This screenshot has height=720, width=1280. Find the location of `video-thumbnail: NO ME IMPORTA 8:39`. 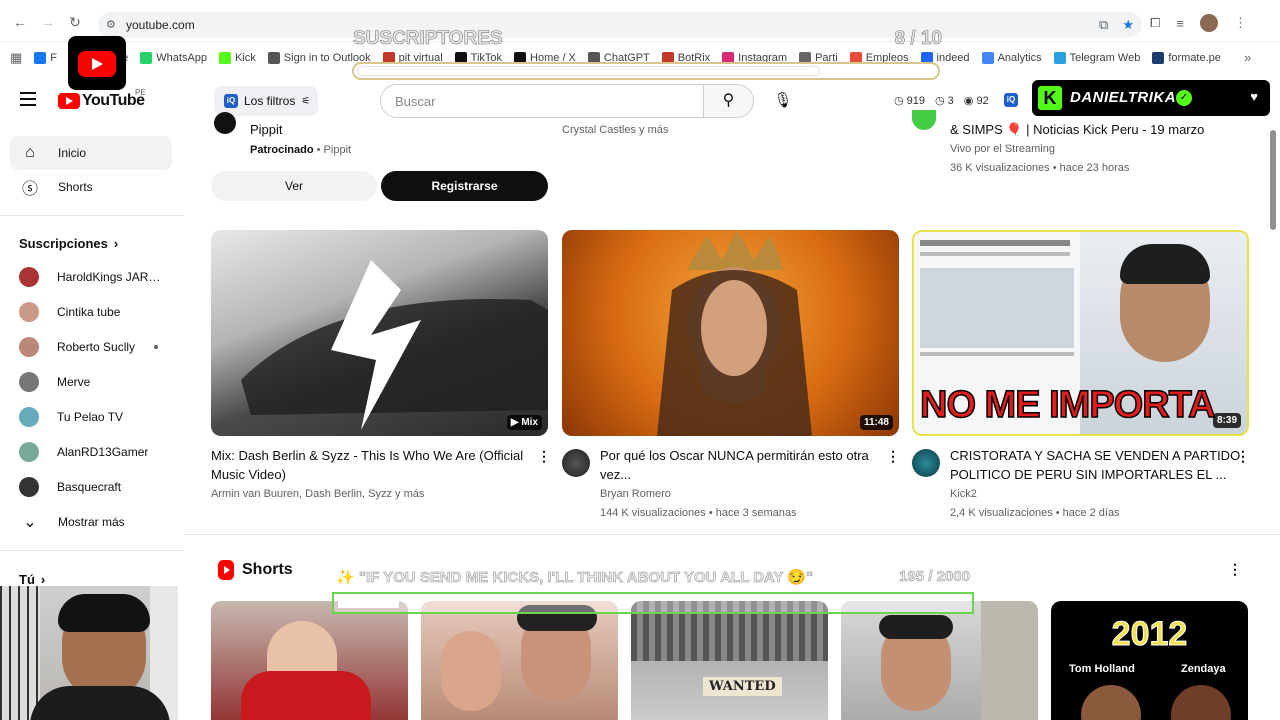

video-thumbnail: NO ME IMPORTA 8:39 is located at coordinates (1080, 333).